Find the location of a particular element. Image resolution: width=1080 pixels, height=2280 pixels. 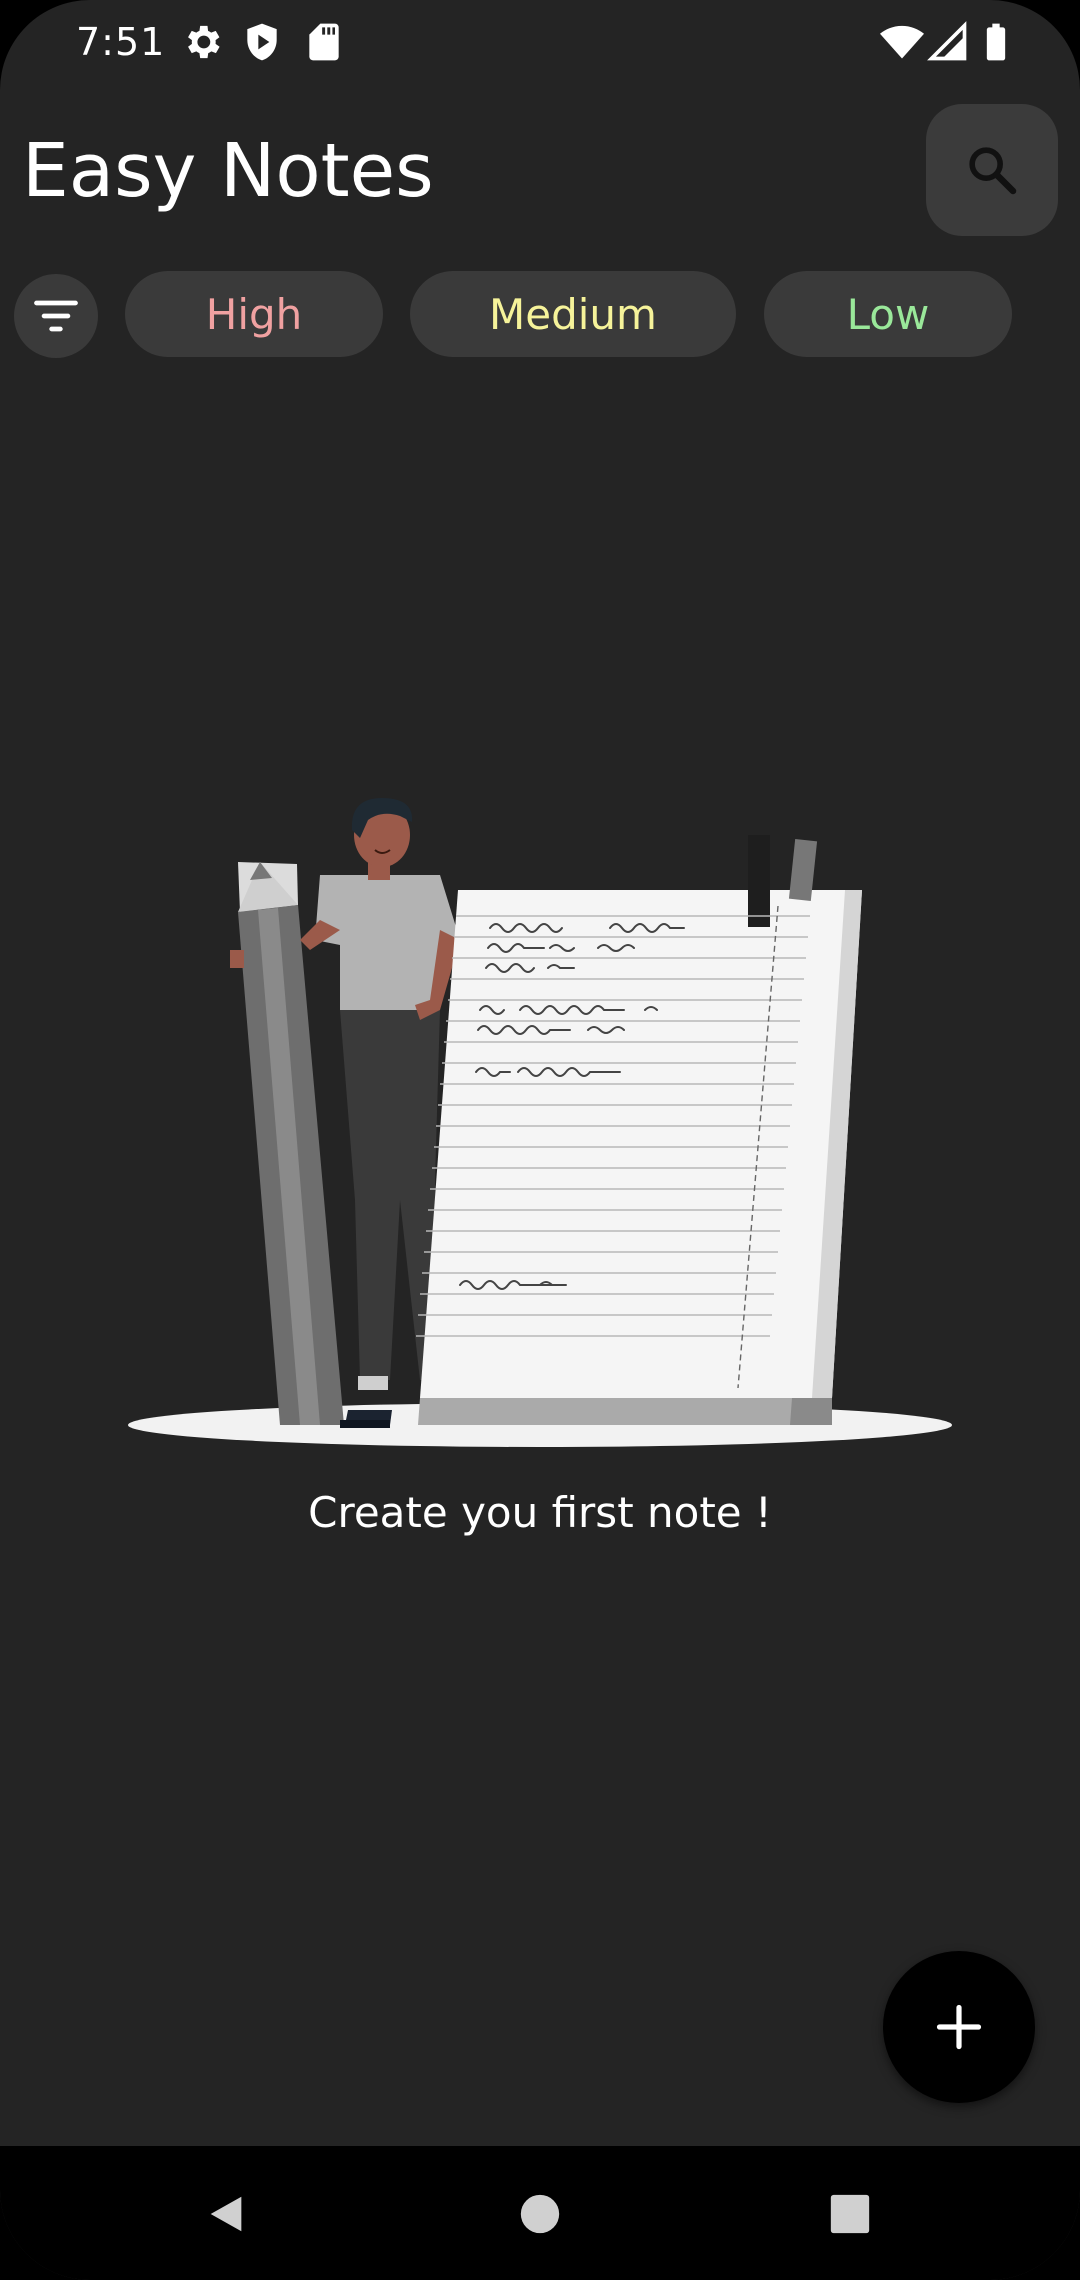

battery-icon is located at coordinates (996, 42).